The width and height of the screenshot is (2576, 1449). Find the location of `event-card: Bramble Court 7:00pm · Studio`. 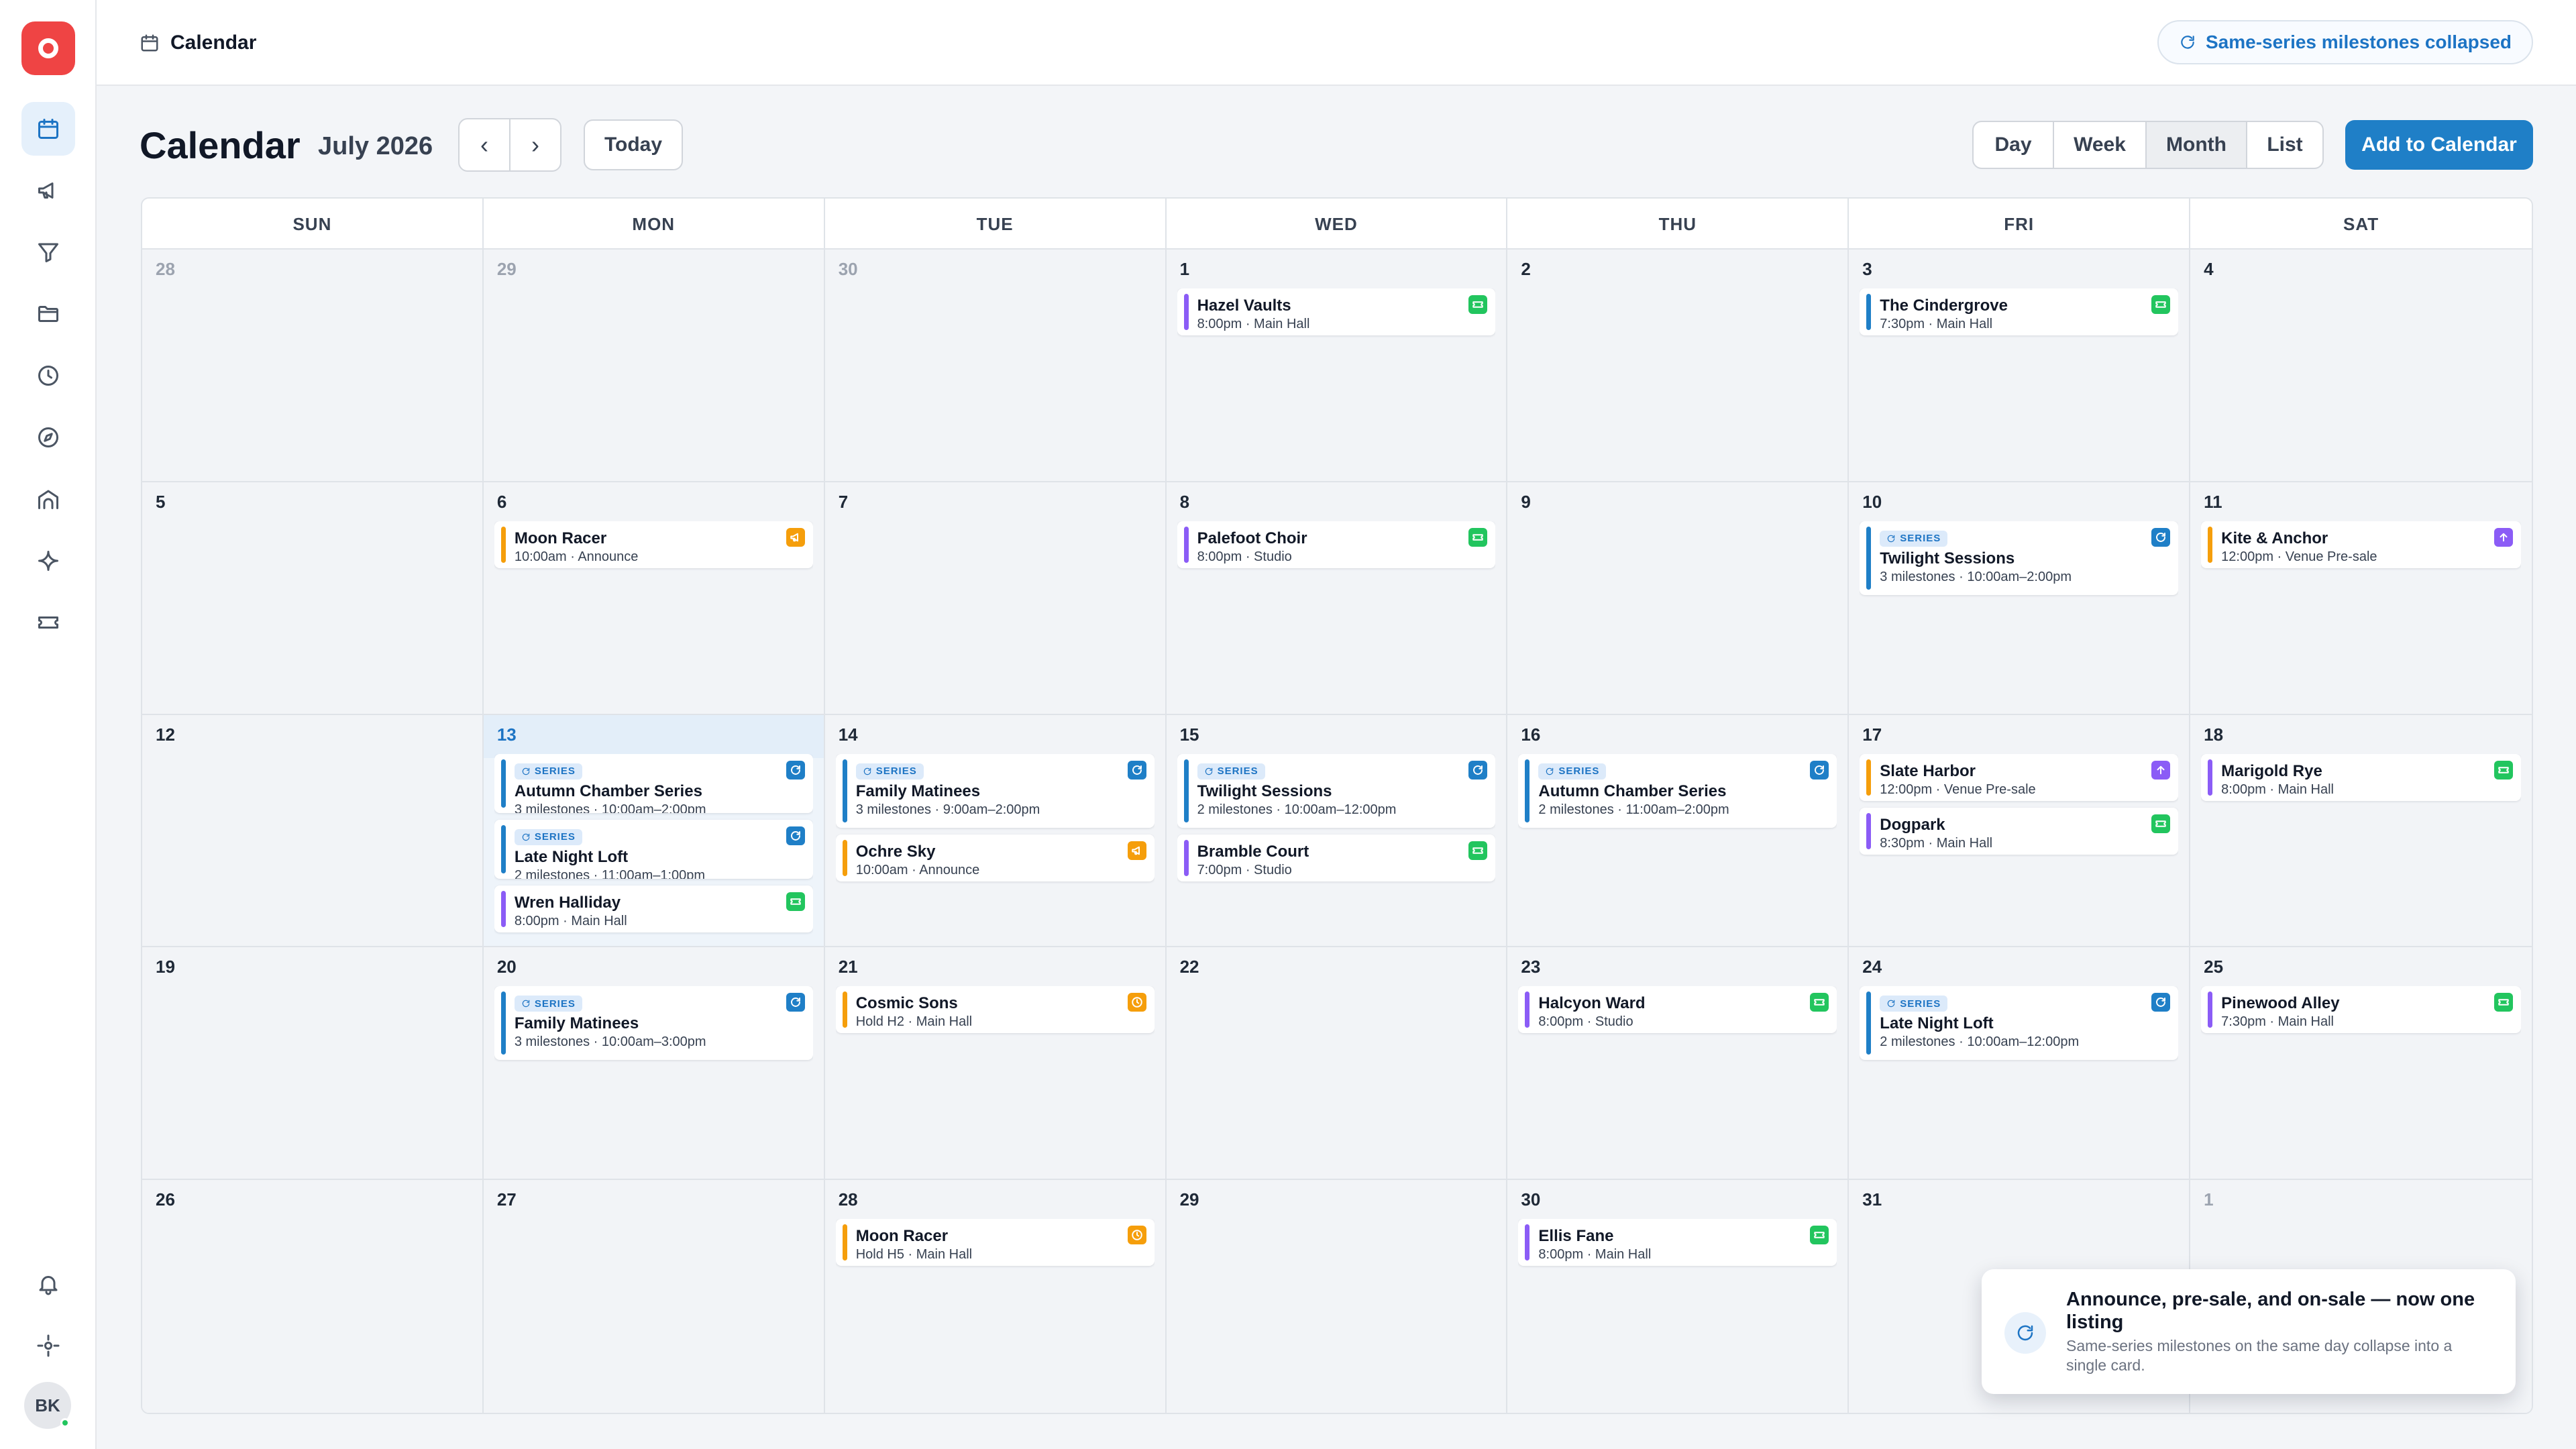

event-card: Bramble Court 7:00pm · Studio is located at coordinates (1336, 857).